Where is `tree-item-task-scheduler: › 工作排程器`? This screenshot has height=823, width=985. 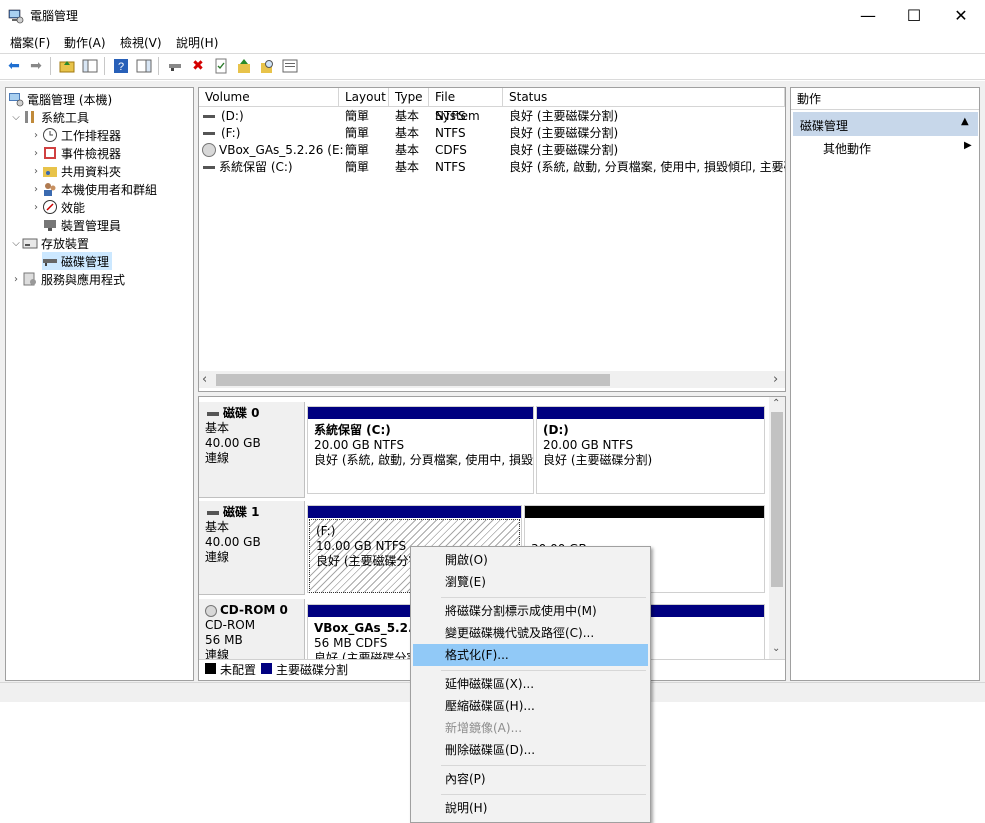
tree-item-task-scheduler: › 工作排程器 is located at coordinates (75, 135).